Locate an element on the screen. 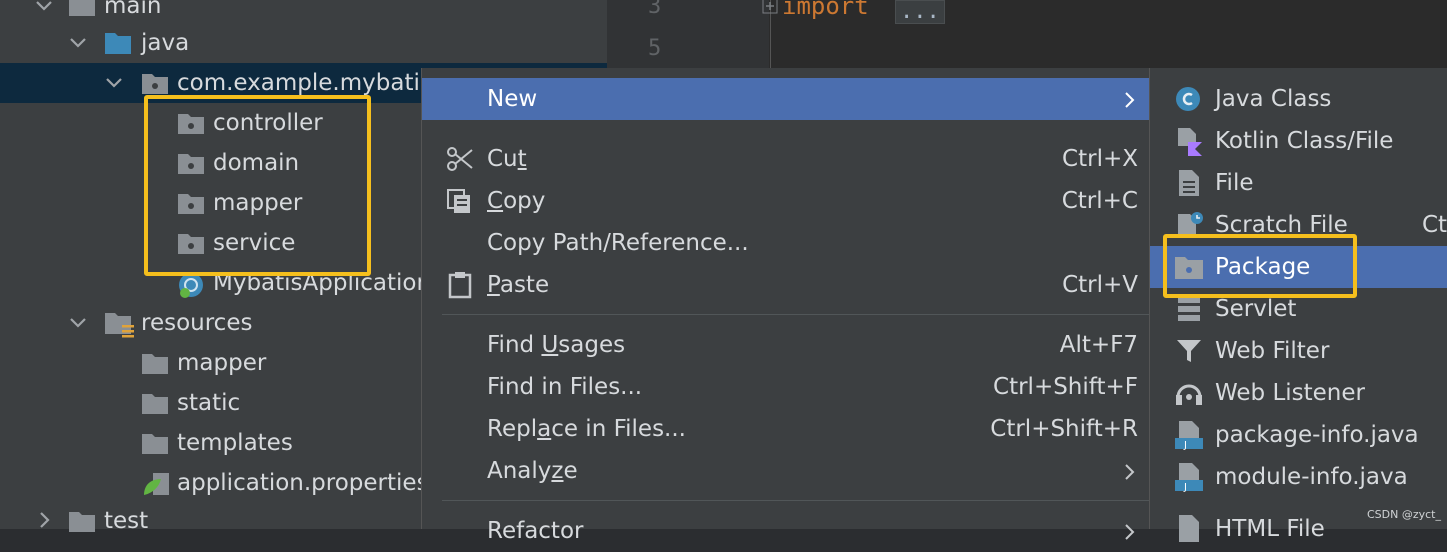 This screenshot has width=1447, height=552. menu-item-find-in-files: Find in Files... Ctrl+Shift+F is located at coordinates (786, 387).